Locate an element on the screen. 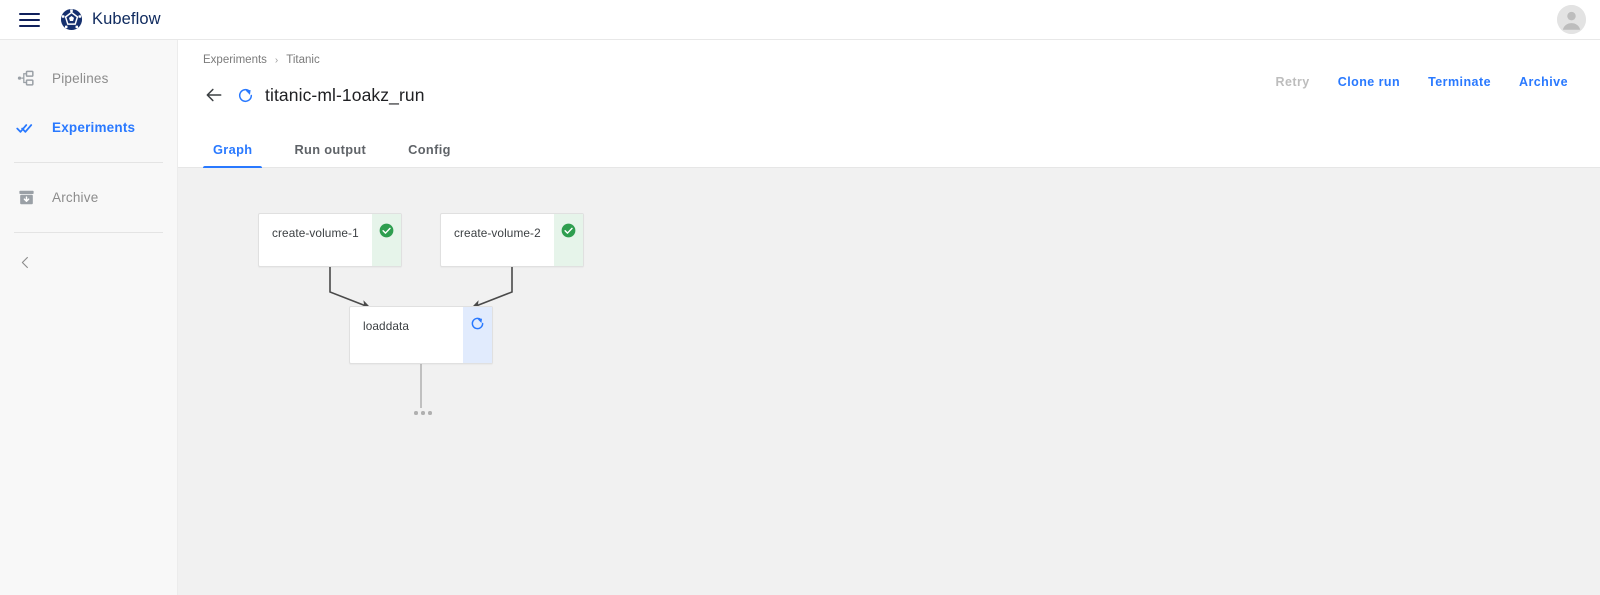  graph-node-body: create-volume-1 is located at coordinates (315, 240).